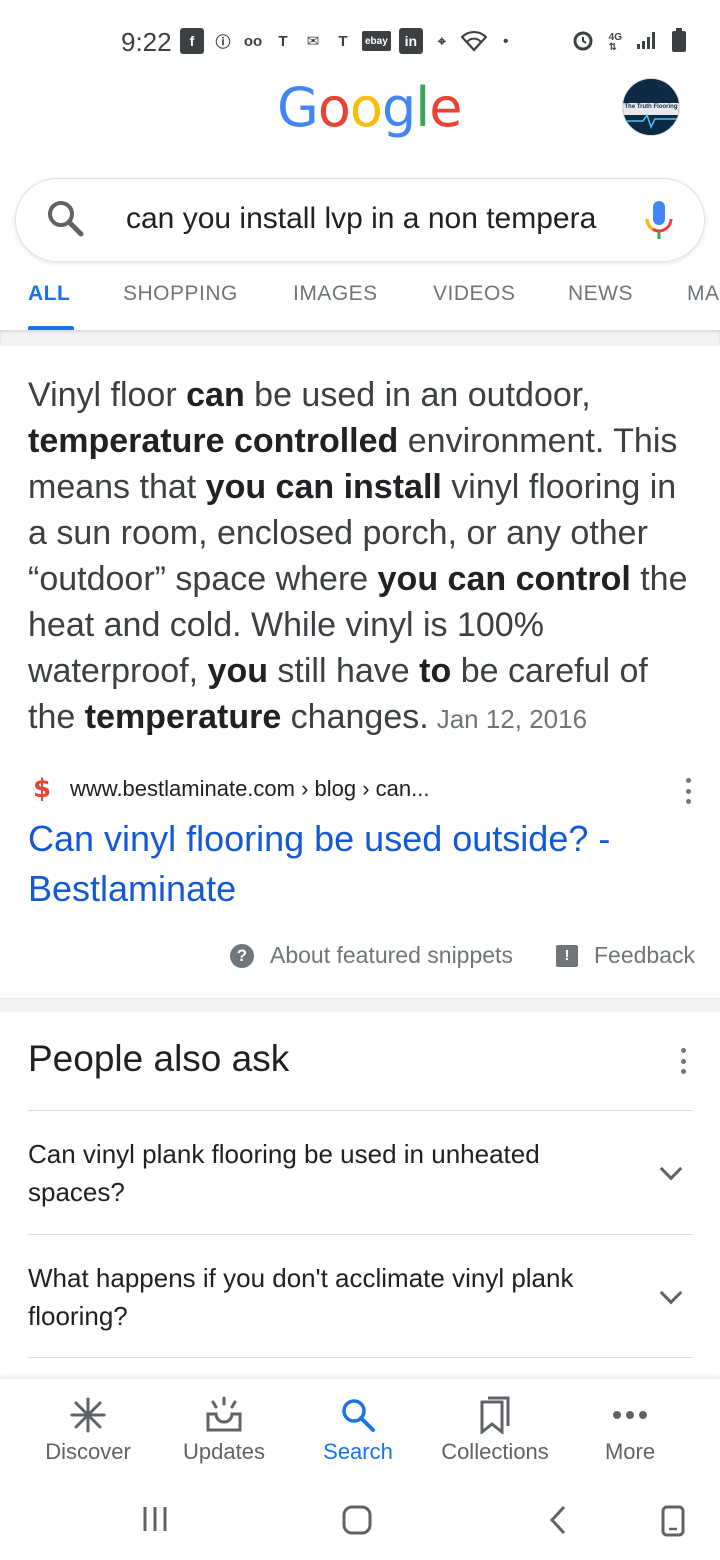 This screenshot has width=720, height=1560. Describe the element at coordinates (107, 395) in the screenshot. I see `snippet-text: Vinyl floor` at that location.